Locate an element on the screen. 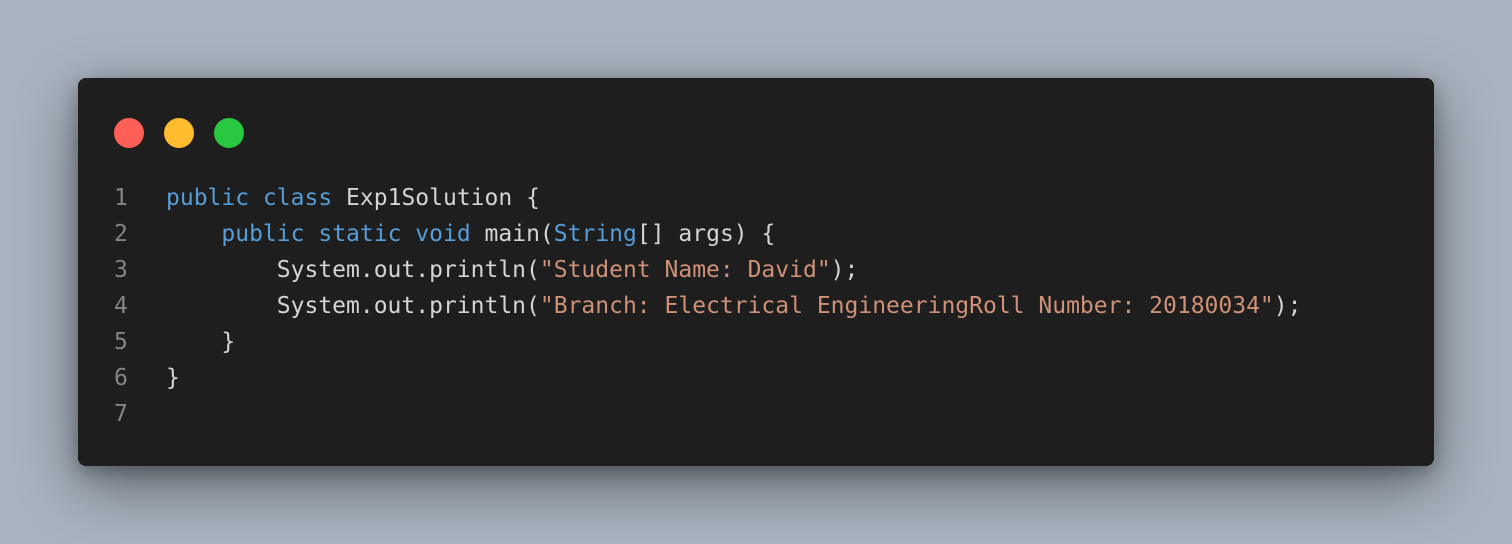  line-number: 3 is located at coordinates (121, 270).